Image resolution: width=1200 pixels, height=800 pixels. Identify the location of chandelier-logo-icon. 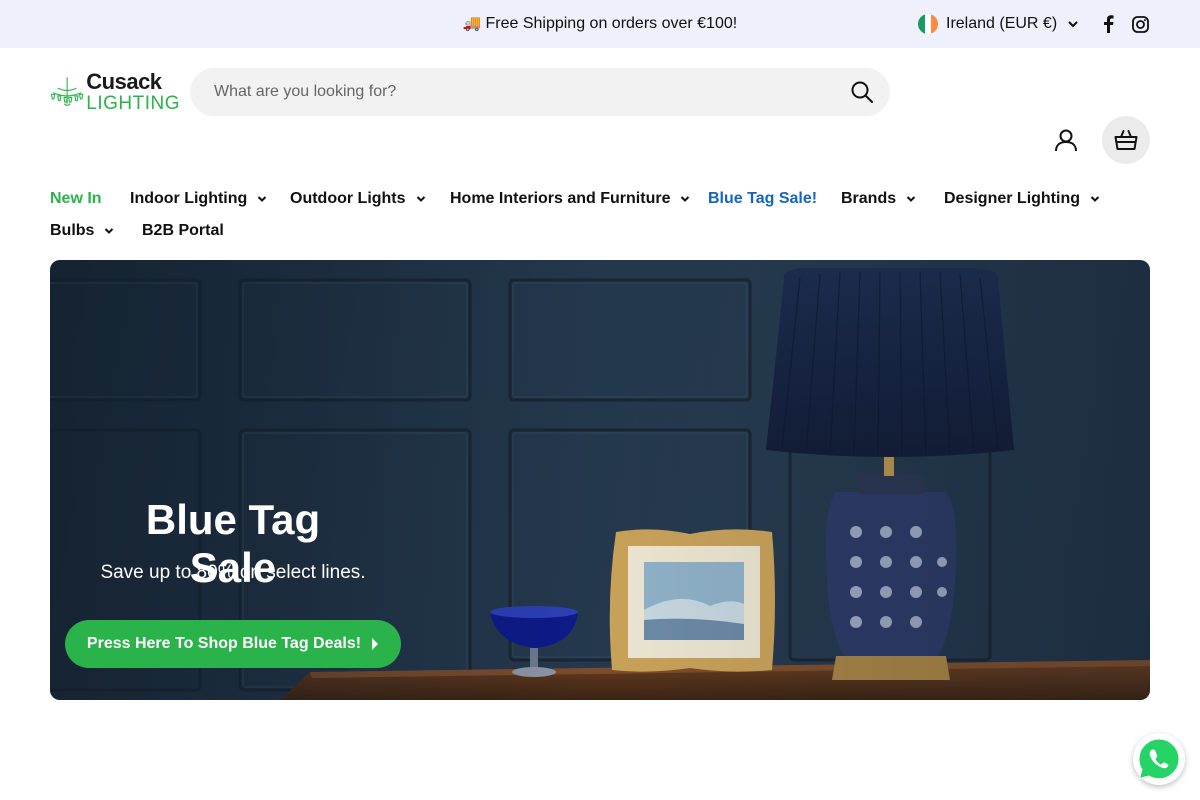
(67, 91).